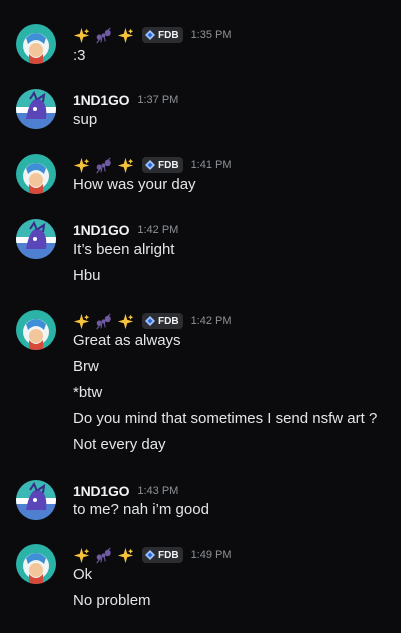 This screenshot has width=401, height=633. I want to click on message-text: How was your day, so click(134, 184).